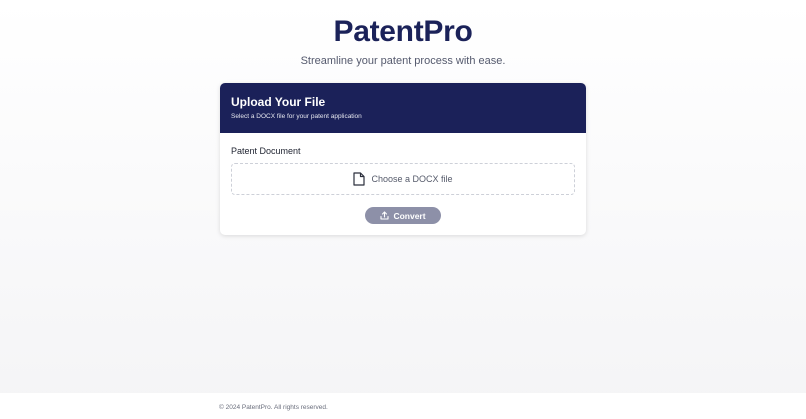  I want to click on patent-document-label: Patent Document, so click(266, 151).